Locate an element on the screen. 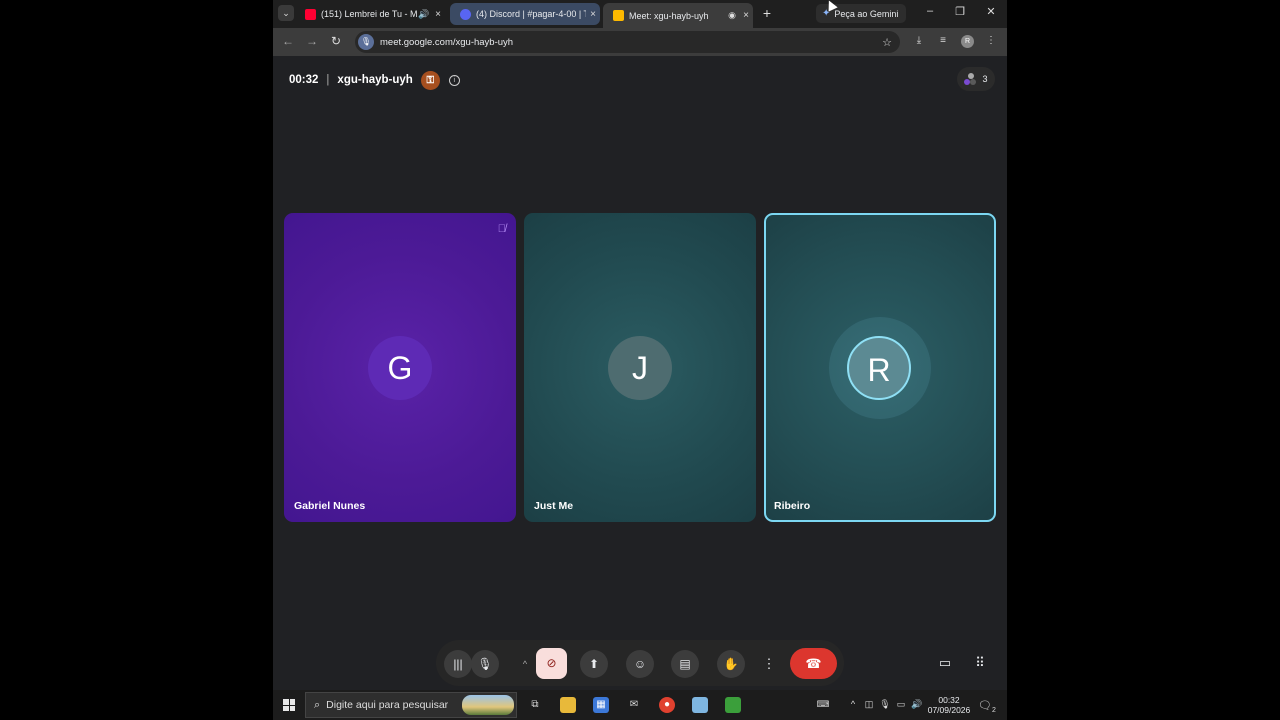  taskbar-search: ⌕ Digite aqui para pesquisar is located at coordinates (411, 705).